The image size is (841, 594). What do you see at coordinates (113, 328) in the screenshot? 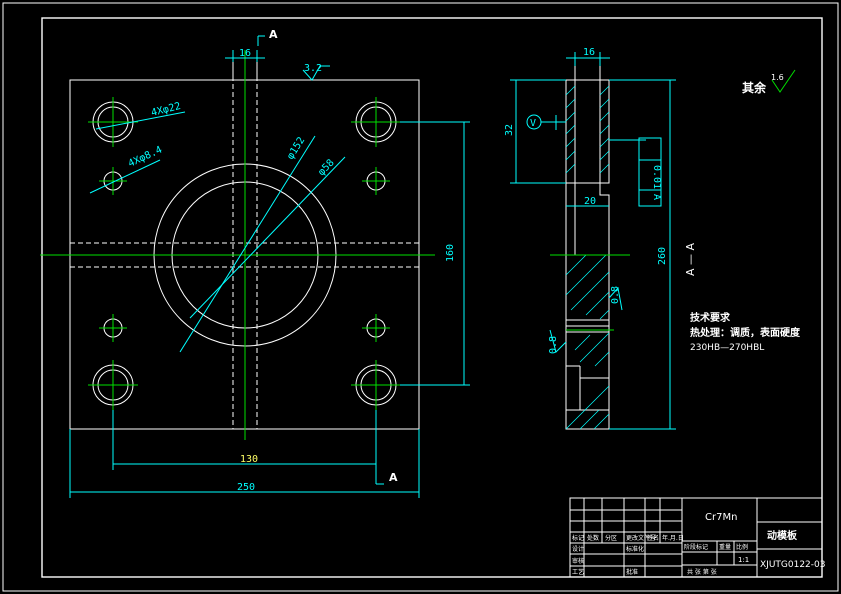
I see `small-hole-bl` at bounding box center [113, 328].